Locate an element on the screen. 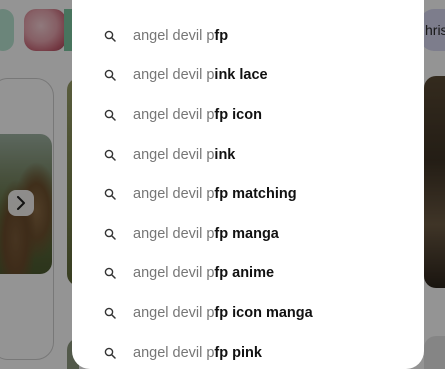 This screenshot has width=445, height=369. suggestion-label: angel devil pfp icon manga is located at coordinates (223, 312).